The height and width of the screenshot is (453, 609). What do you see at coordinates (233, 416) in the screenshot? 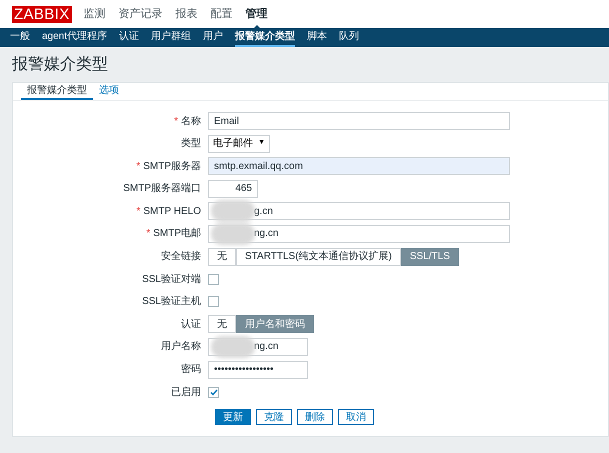
I see `form-button: 更新` at bounding box center [233, 416].